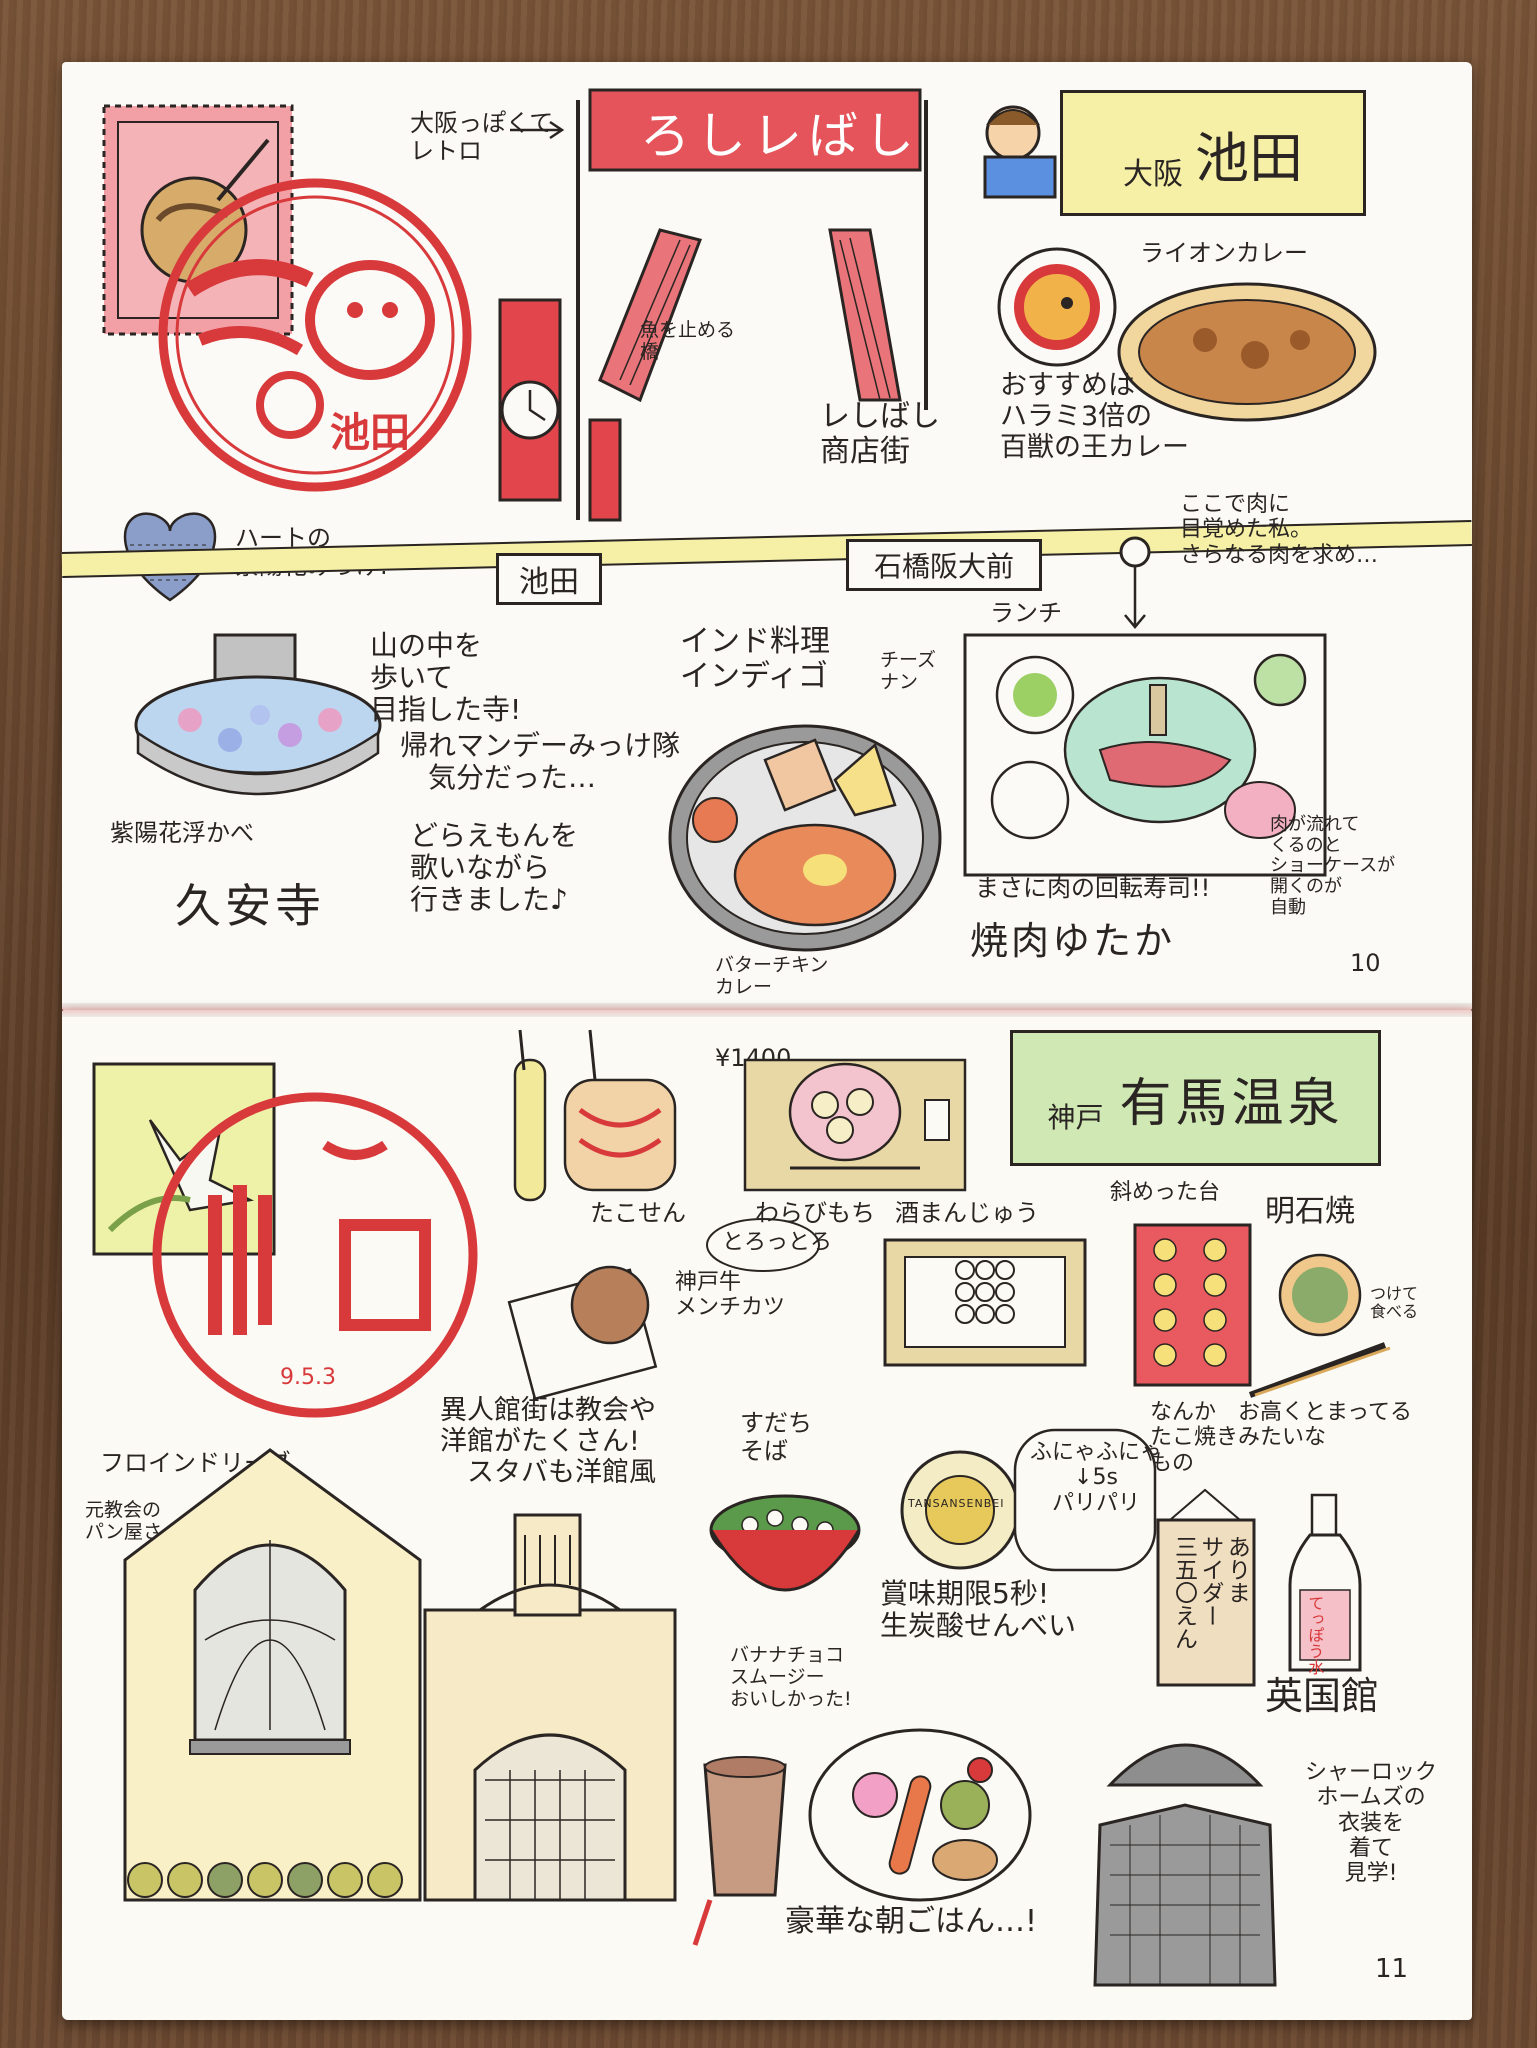 The height and width of the screenshot is (2048, 1537). I want to click on osaka-prefix: 大阪, so click(1153, 174).